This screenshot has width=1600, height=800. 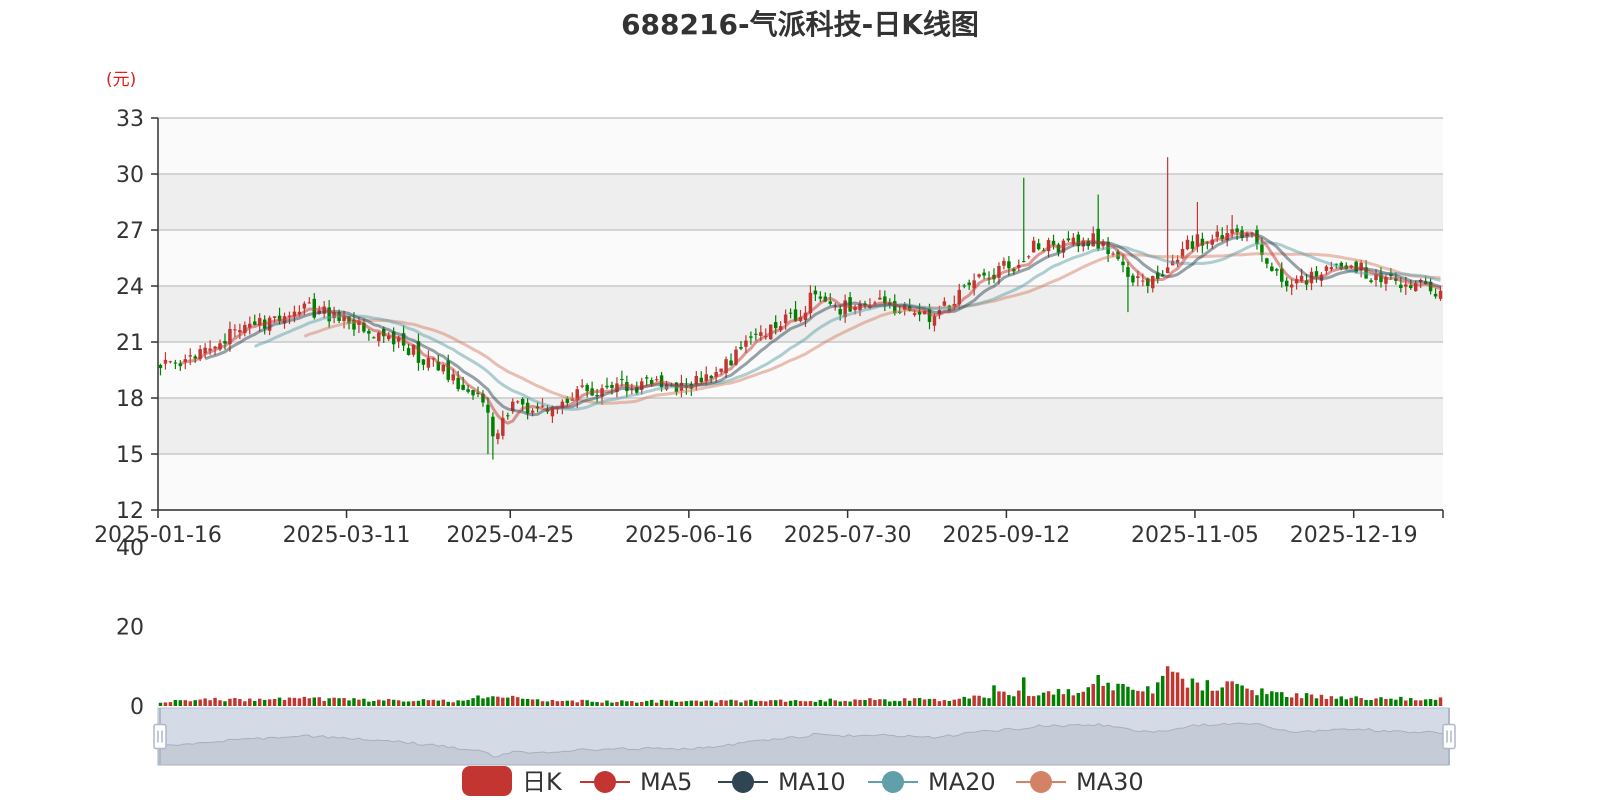 I want to click on svg-text: MA10, so click(x=812, y=782).